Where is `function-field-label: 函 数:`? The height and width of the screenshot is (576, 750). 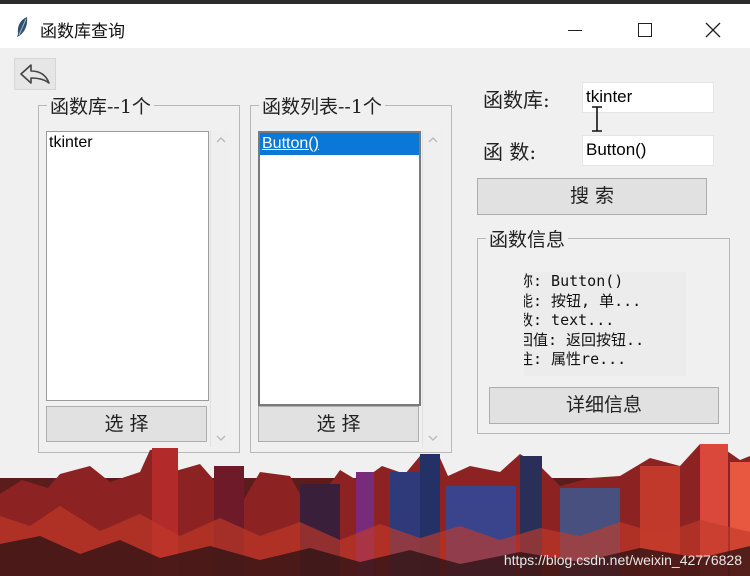
function-field-label: 函 数: is located at coordinates (510, 152).